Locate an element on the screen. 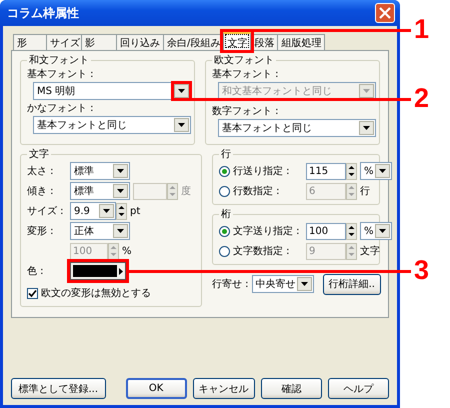  group-title: 和文フォント is located at coordinates (59, 60).